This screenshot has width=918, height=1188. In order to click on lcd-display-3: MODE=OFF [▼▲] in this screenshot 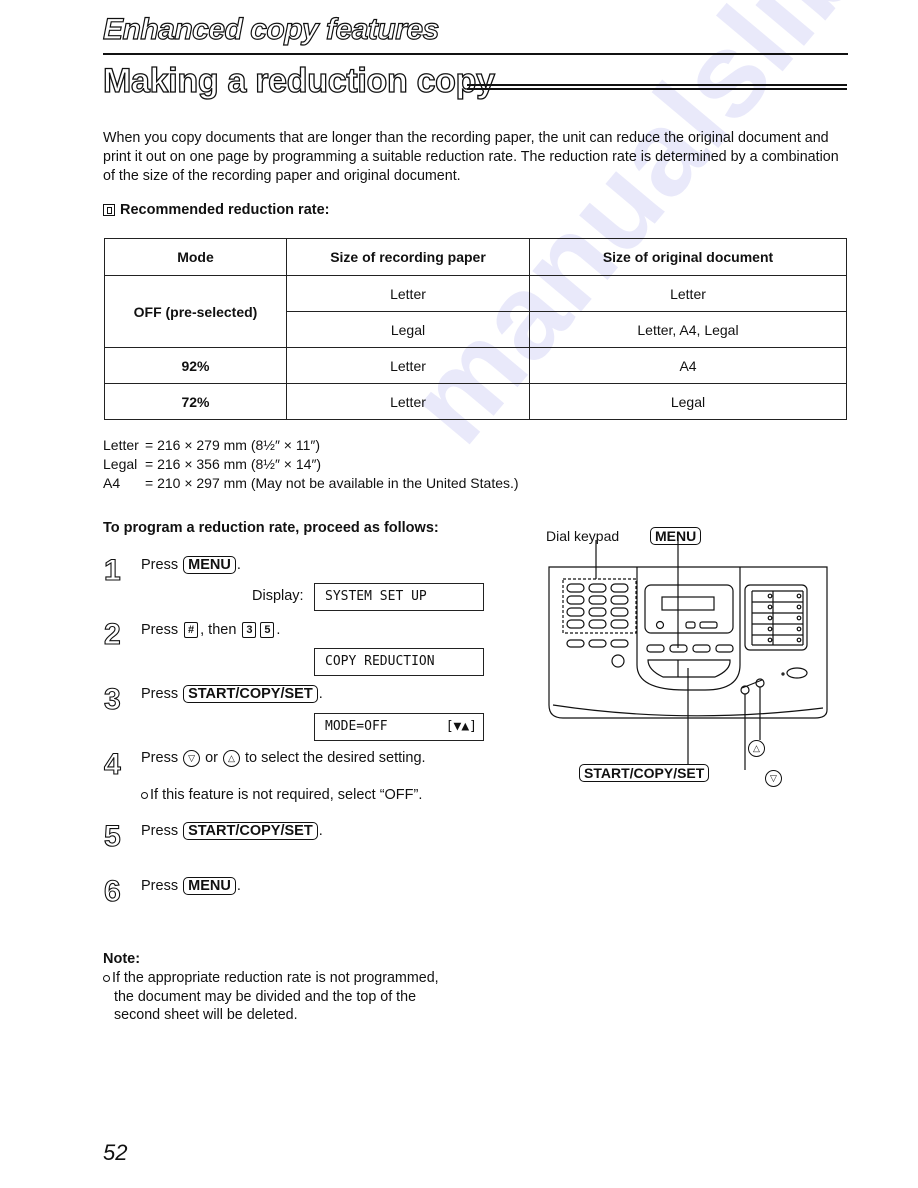, I will do `click(399, 727)`.